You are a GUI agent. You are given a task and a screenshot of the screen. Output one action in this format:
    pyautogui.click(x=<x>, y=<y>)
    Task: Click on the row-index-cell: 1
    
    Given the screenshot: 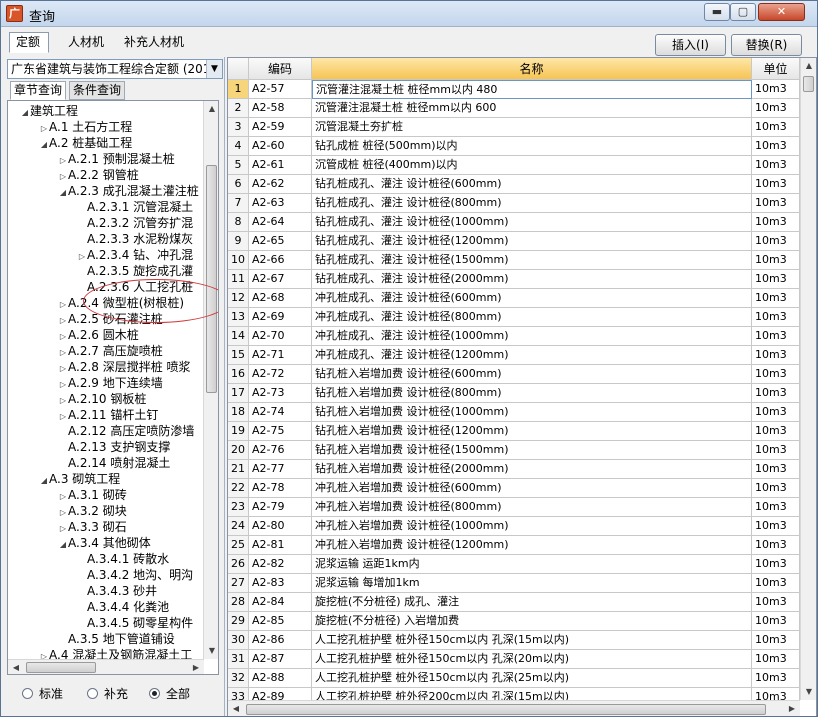 What is the action you would take?
    pyautogui.click(x=238, y=89)
    